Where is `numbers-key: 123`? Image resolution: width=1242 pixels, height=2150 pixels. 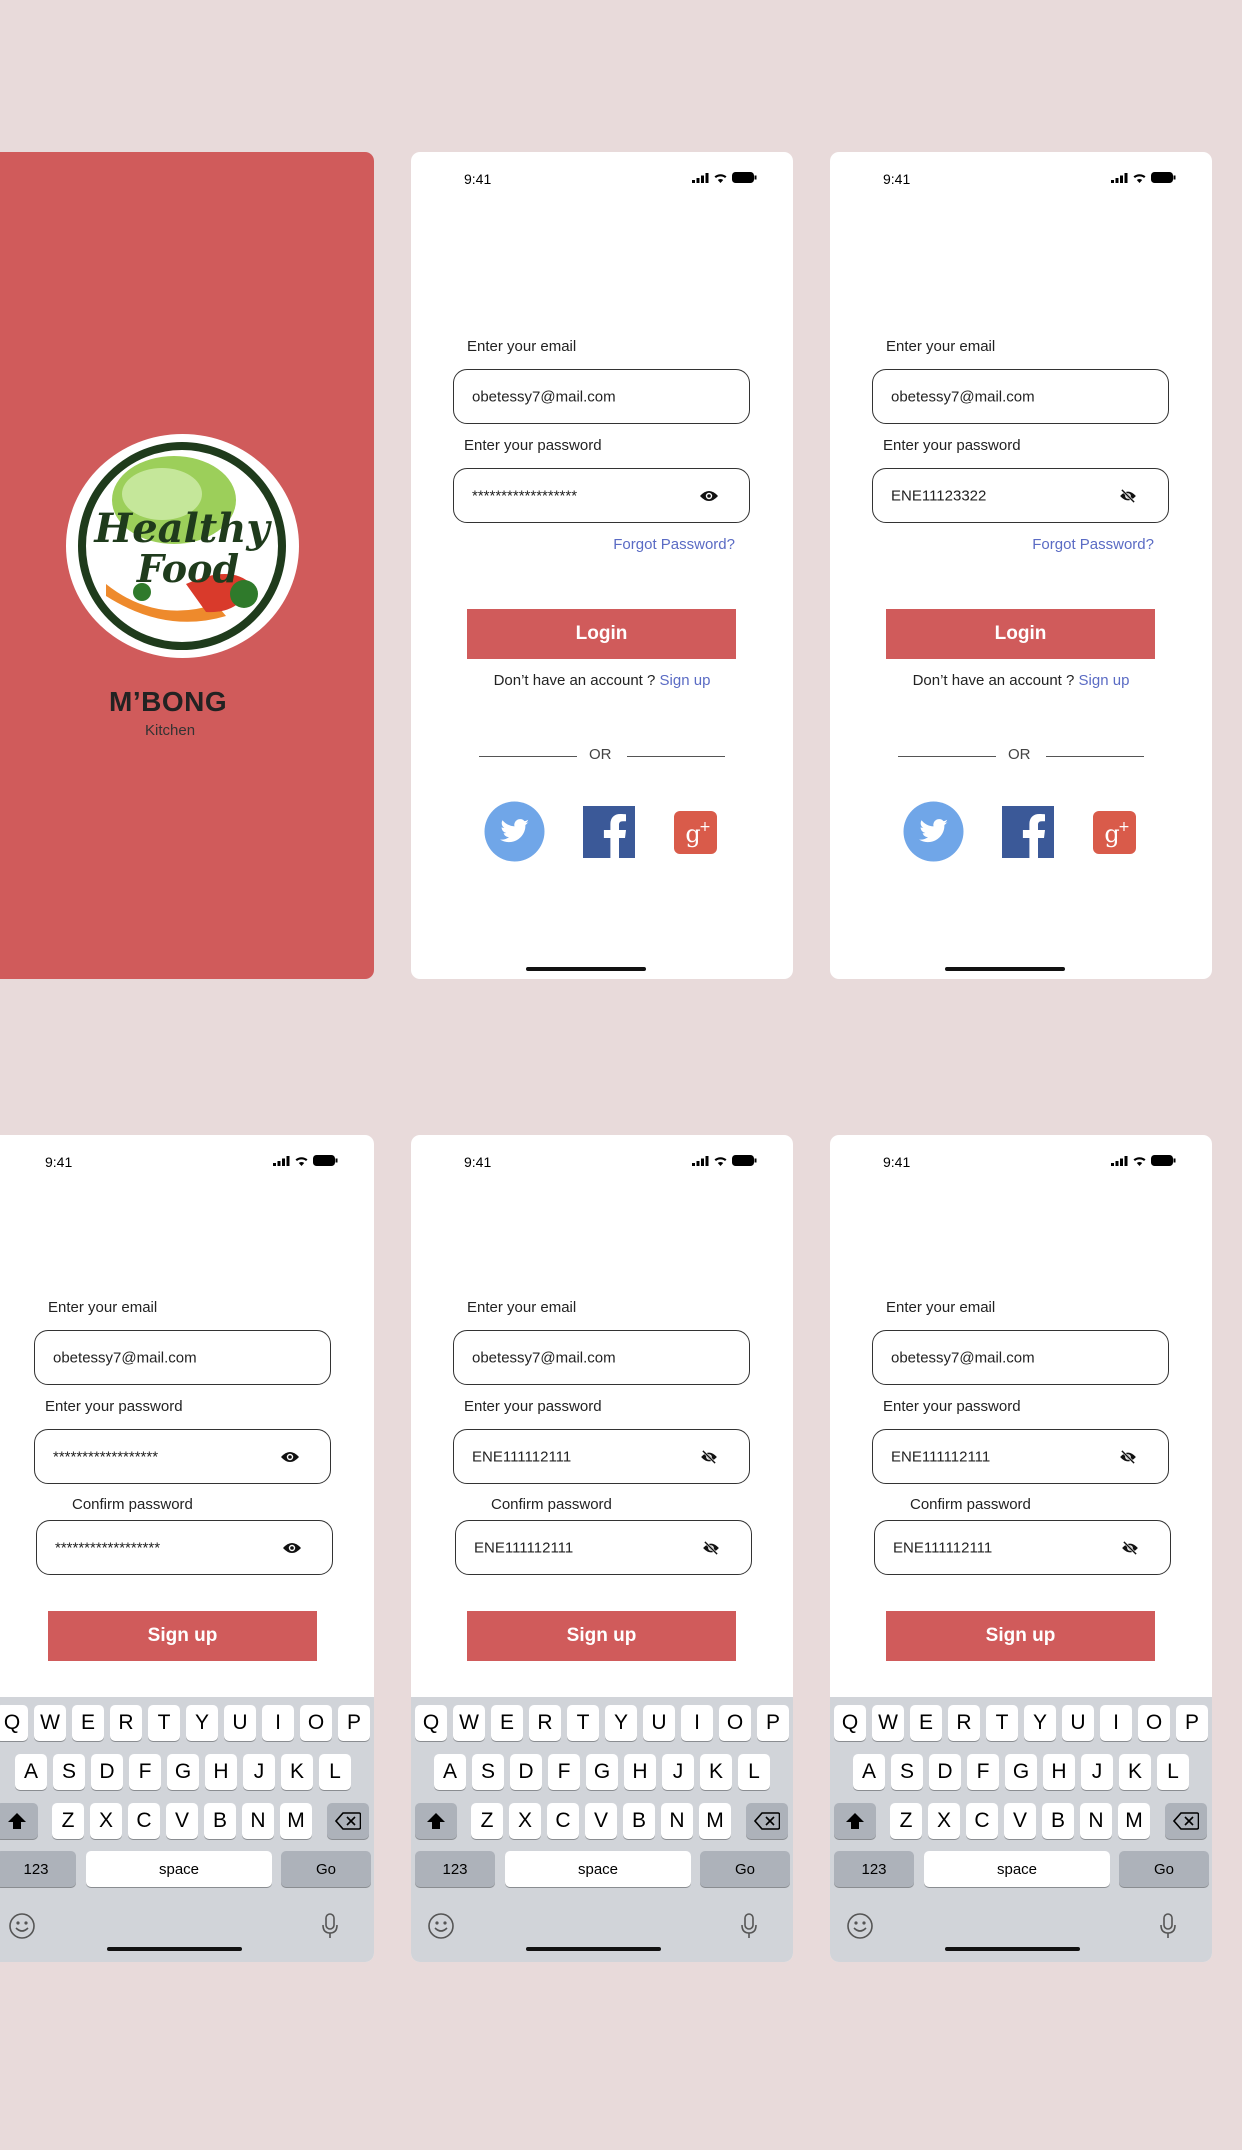
numbers-key: 123 is located at coordinates (455, 1869).